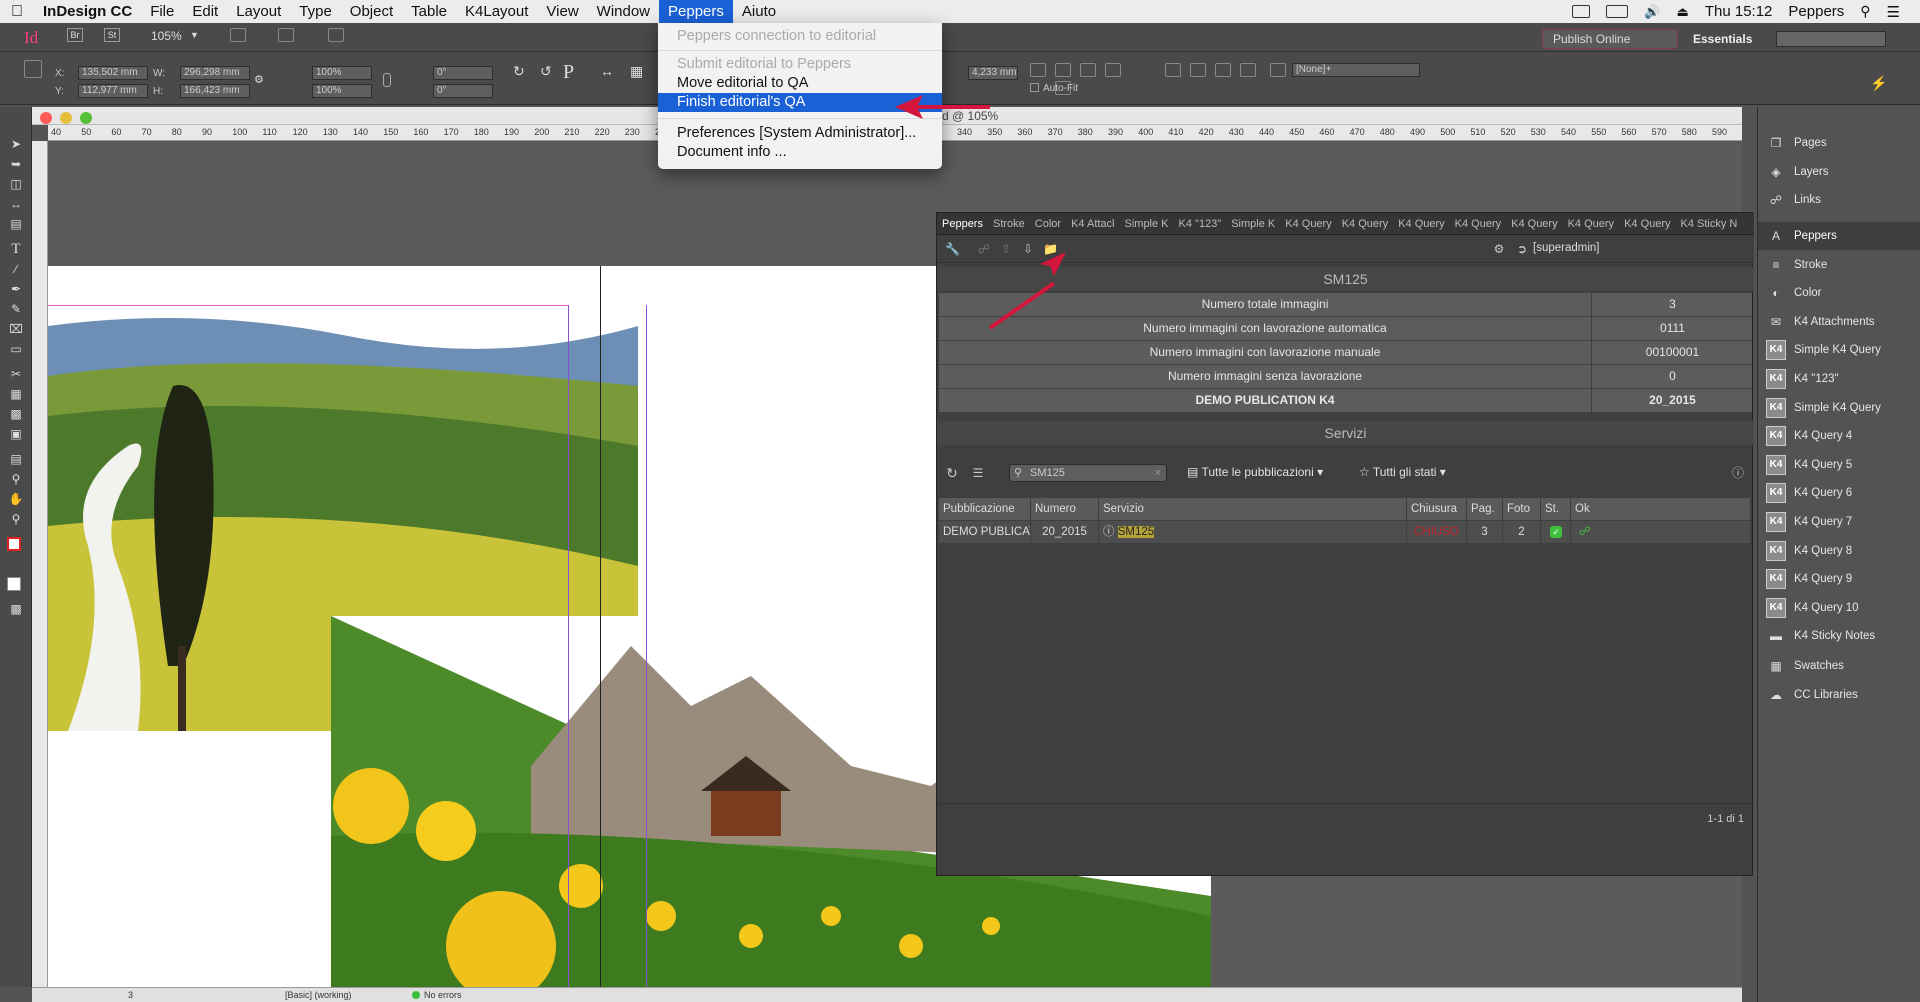  What do you see at coordinates (162, 11) in the screenshot?
I see `menu-file: File` at bounding box center [162, 11].